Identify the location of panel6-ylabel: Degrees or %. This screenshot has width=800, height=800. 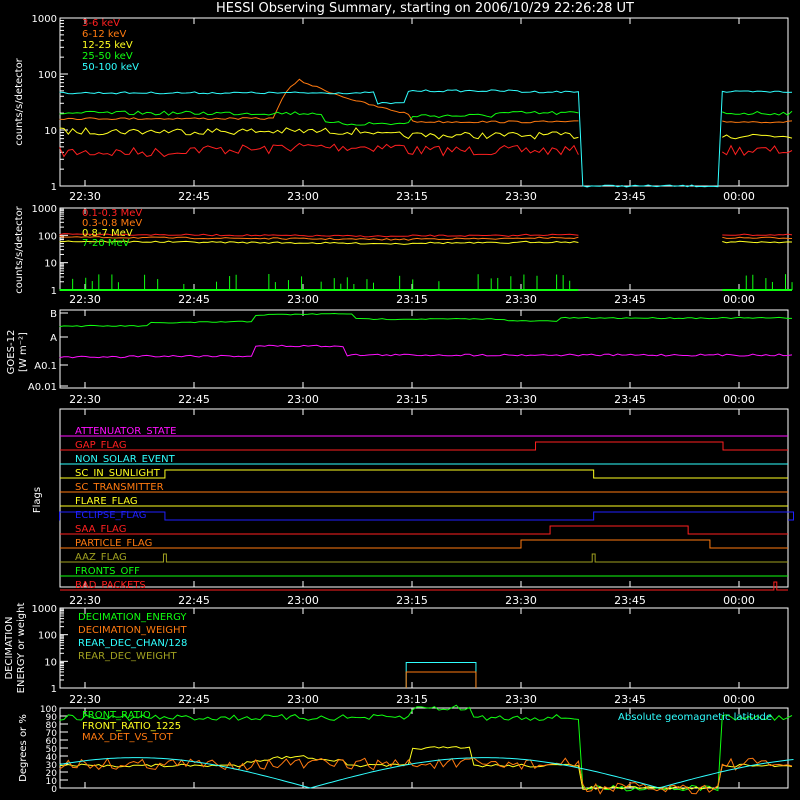
(23, 748).